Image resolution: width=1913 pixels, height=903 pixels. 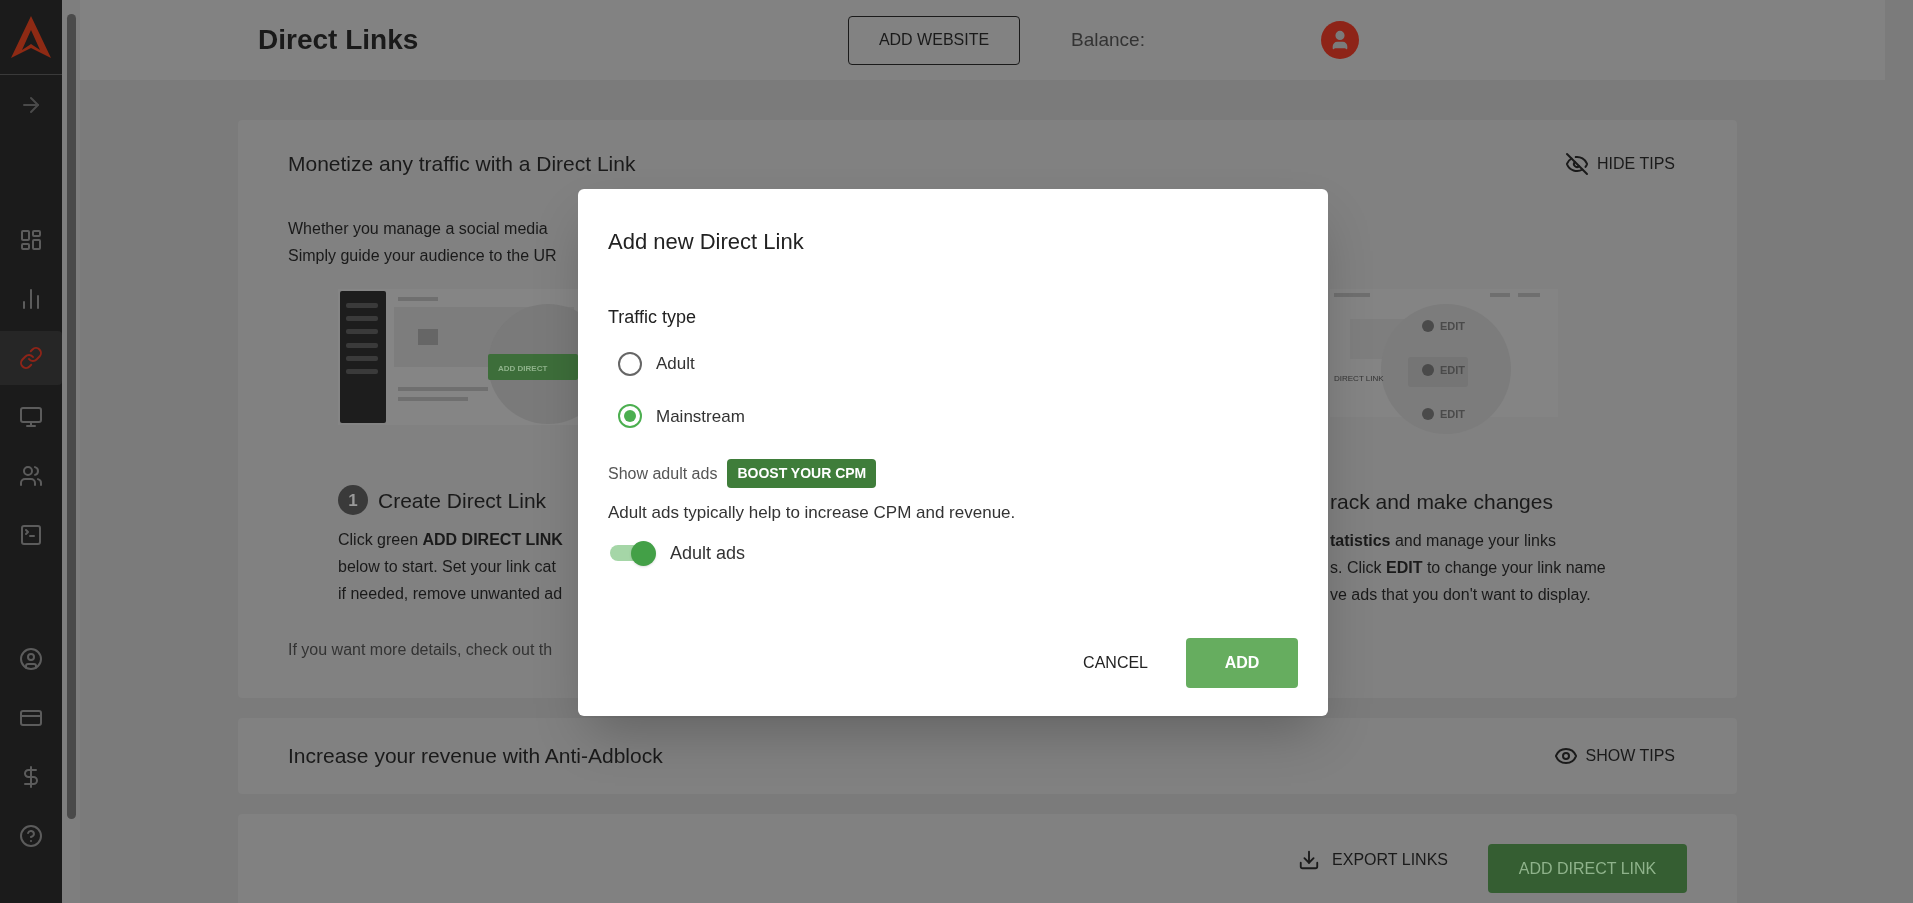 What do you see at coordinates (1108, 39) in the screenshot?
I see `balance-label: Balance:` at bounding box center [1108, 39].